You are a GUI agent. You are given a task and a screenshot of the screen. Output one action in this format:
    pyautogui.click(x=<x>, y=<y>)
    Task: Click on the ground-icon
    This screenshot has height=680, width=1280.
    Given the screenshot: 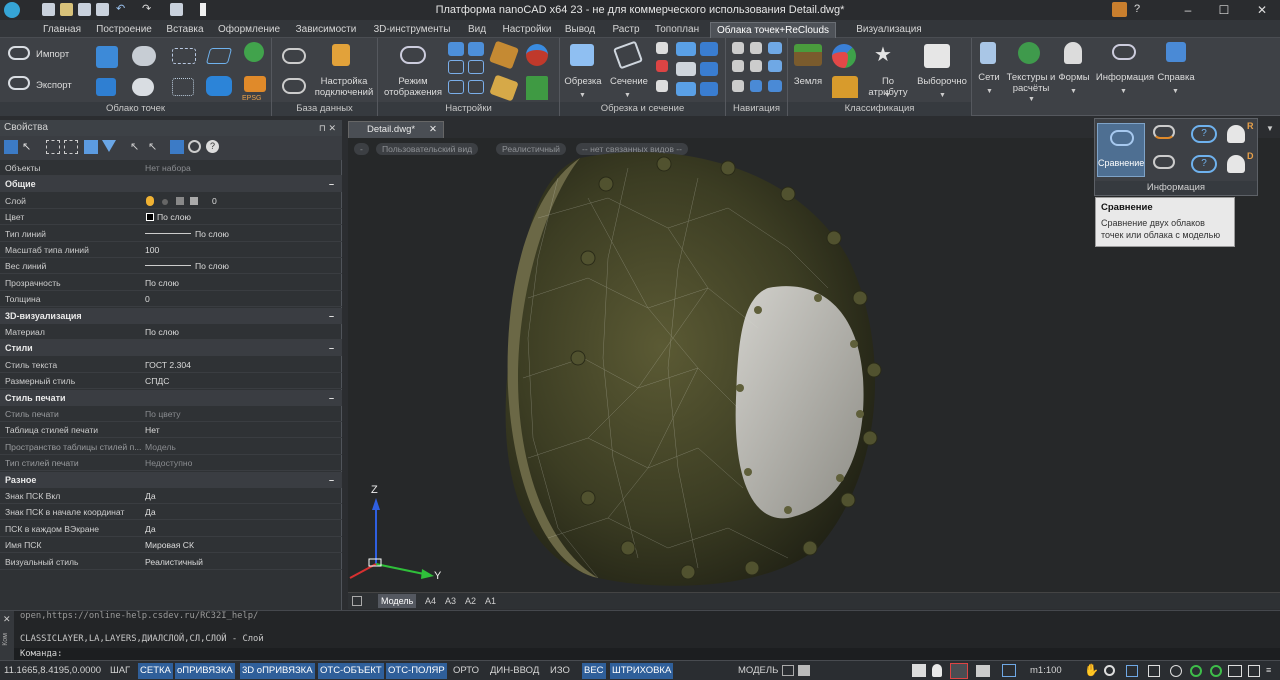 What is the action you would take?
    pyautogui.click(x=808, y=55)
    